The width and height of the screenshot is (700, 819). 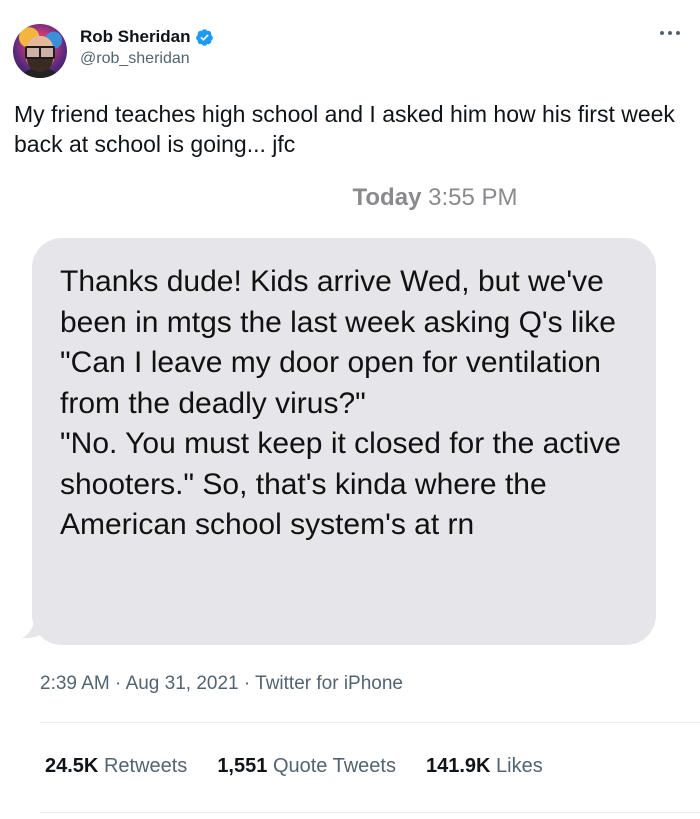 What do you see at coordinates (334, 766) in the screenshot?
I see `quote-tweets-label: Quote Tweets` at bounding box center [334, 766].